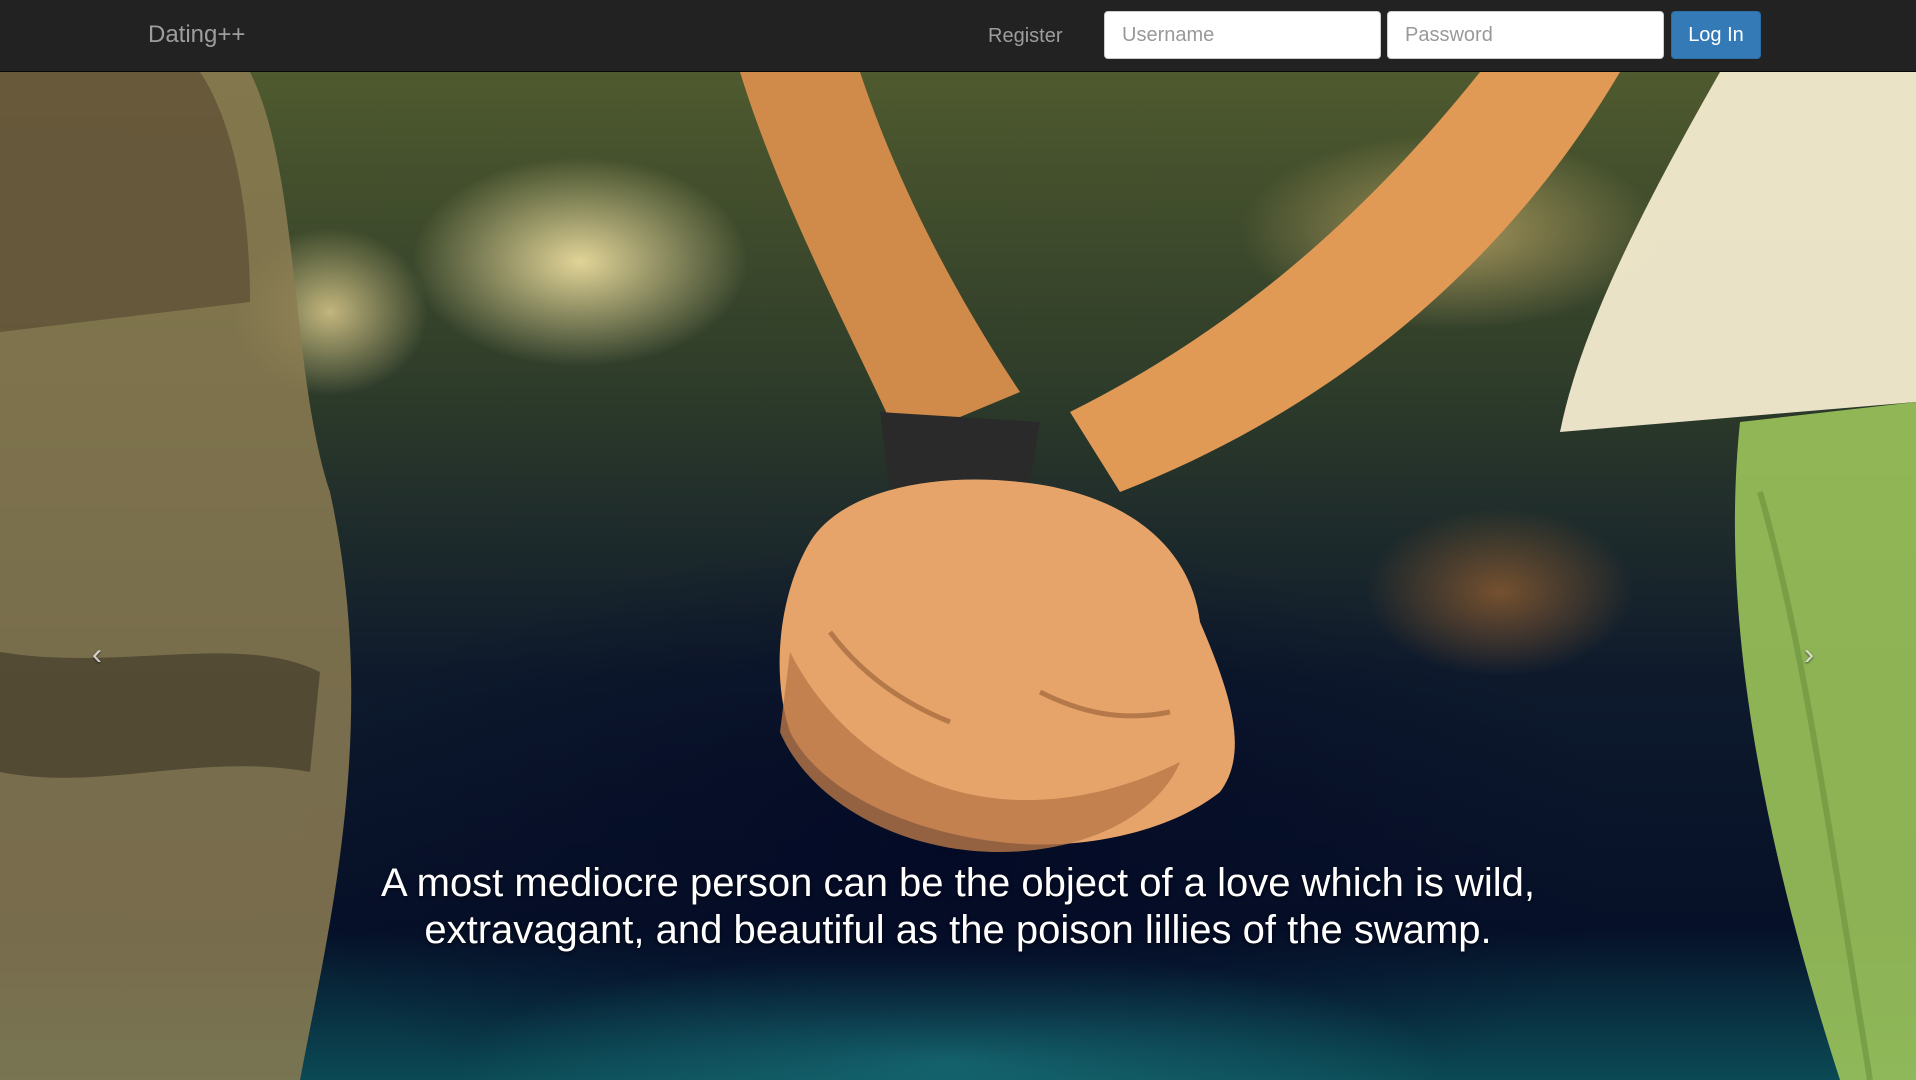 The width and height of the screenshot is (1916, 1080). I want to click on password-input, so click(1525, 35).